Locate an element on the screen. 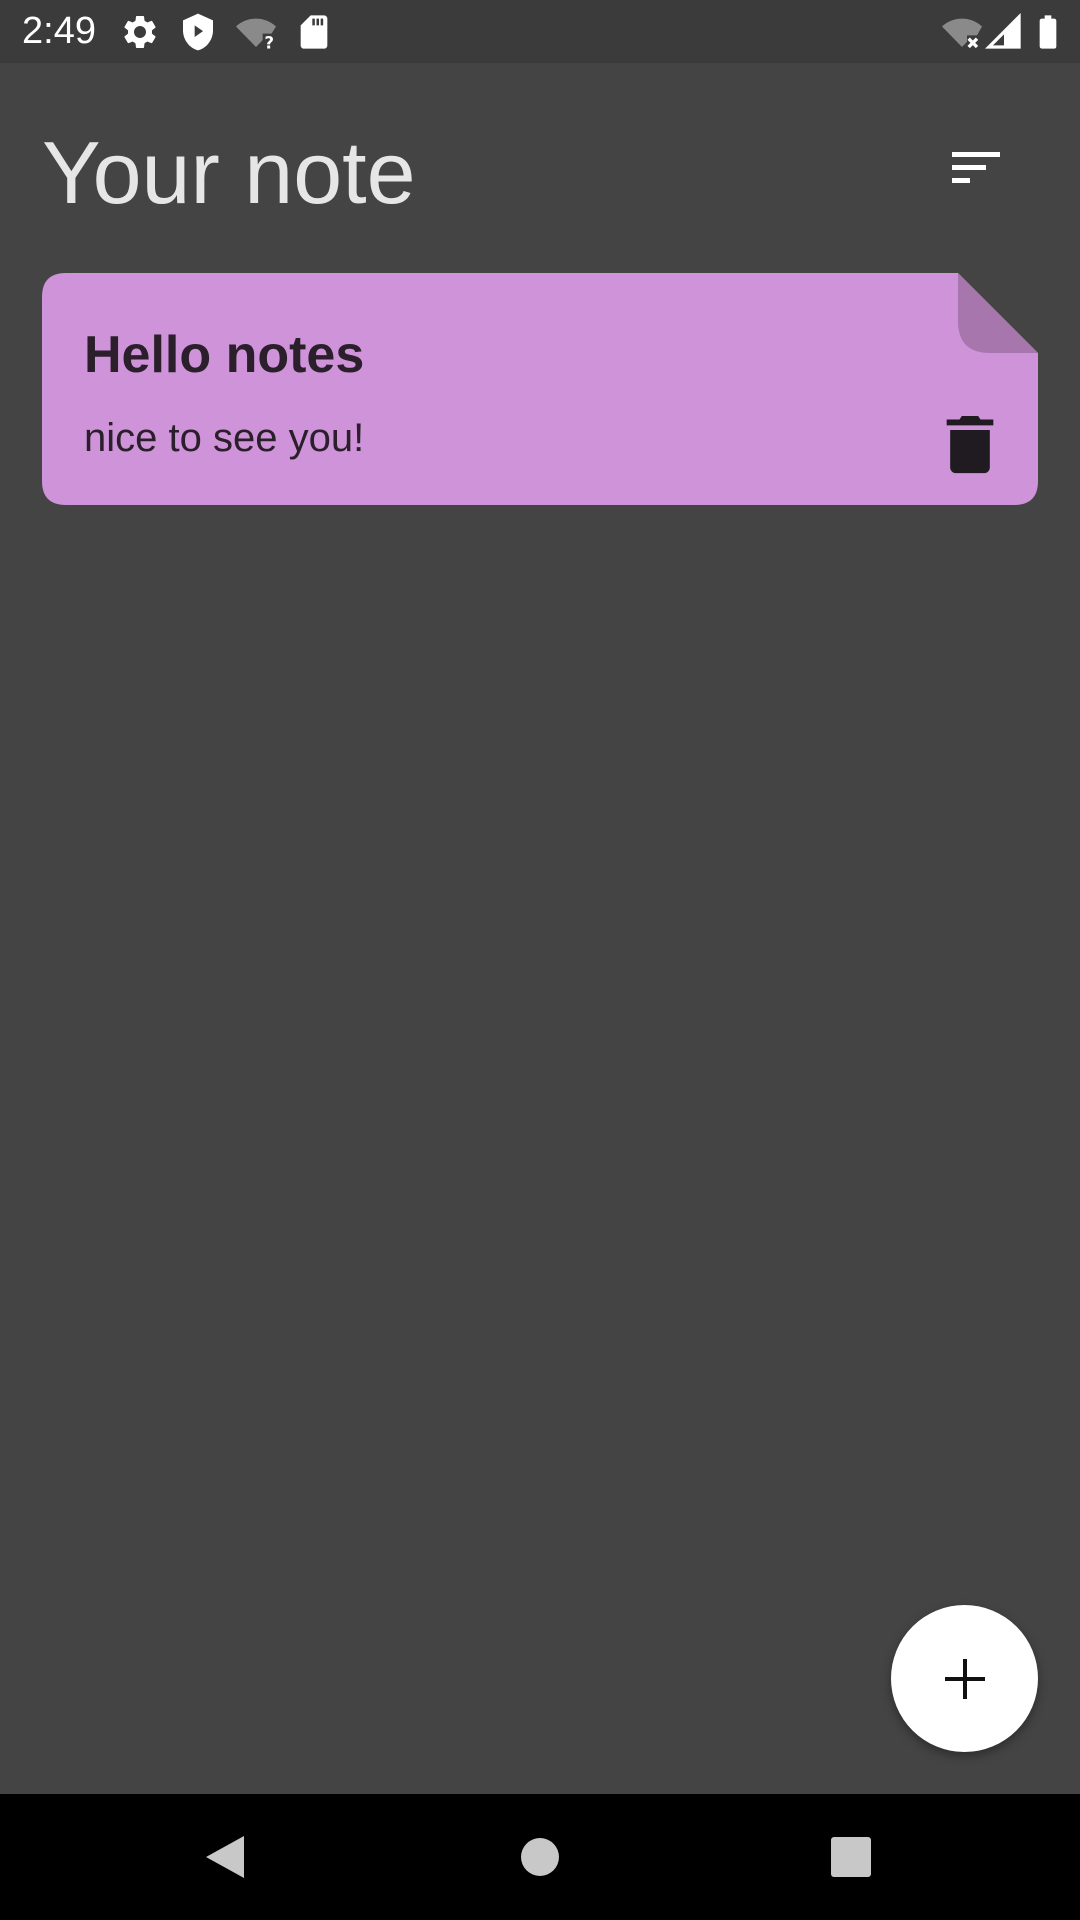  recents-button is located at coordinates (851, 1857).